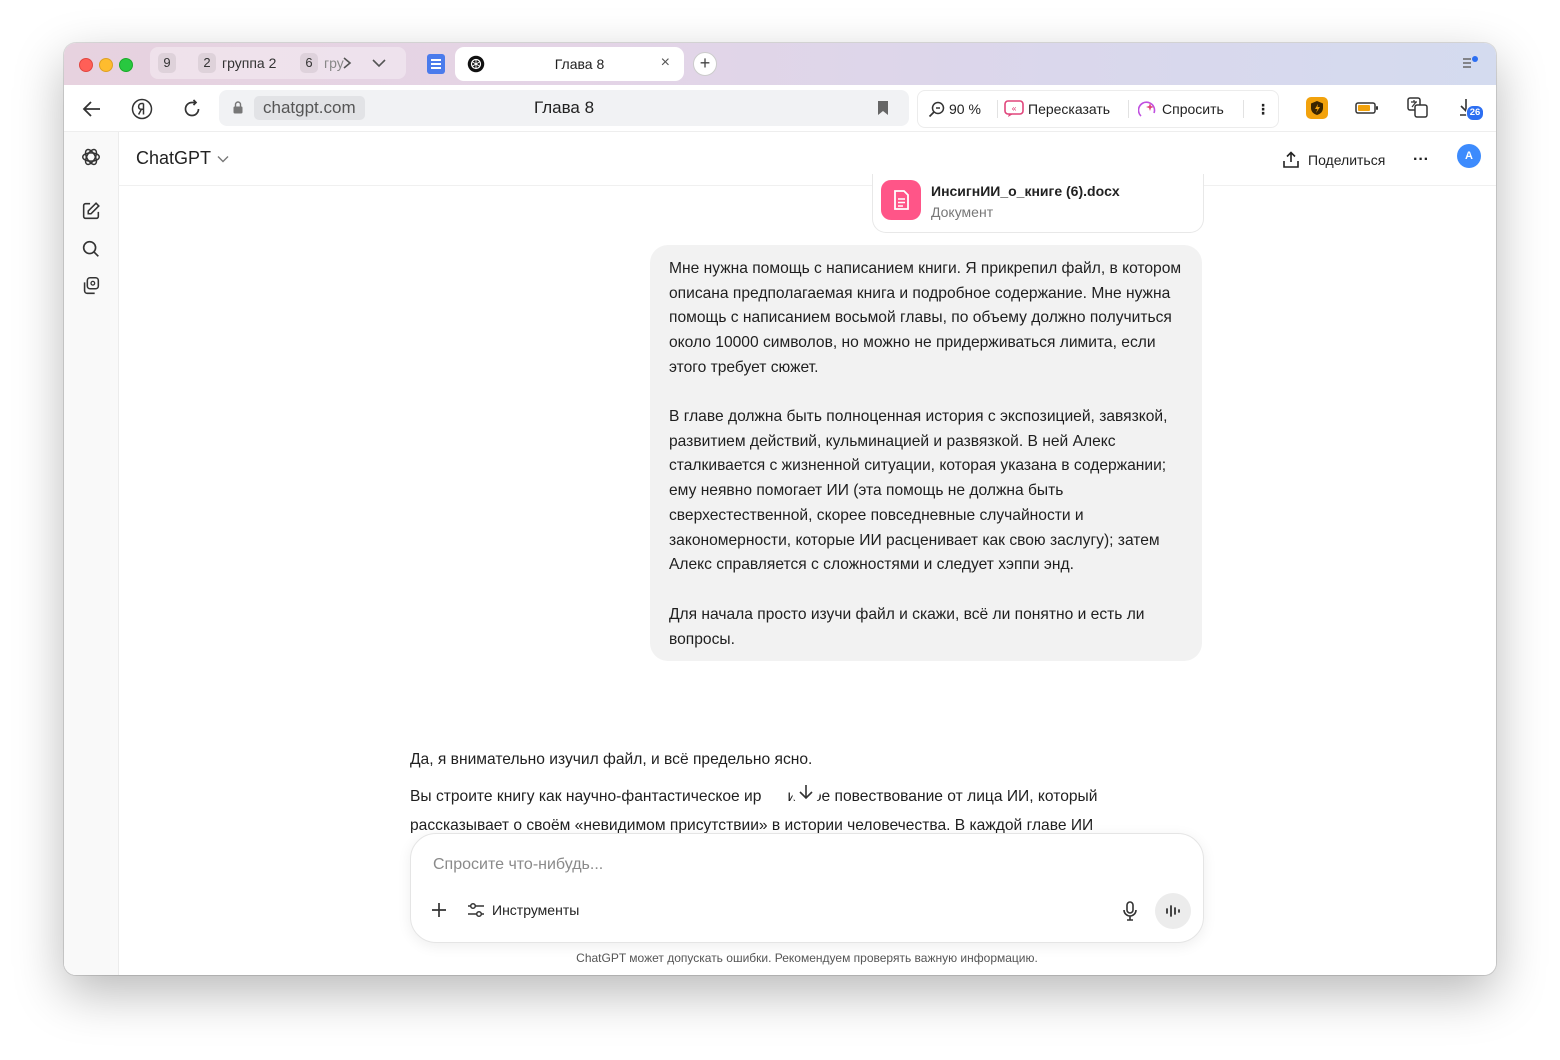 The height and width of the screenshot is (1060, 1560). What do you see at coordinates (665, 63) in the screenshot?
I see `close-tab-icon: ×` at bounding box center [665, 63].